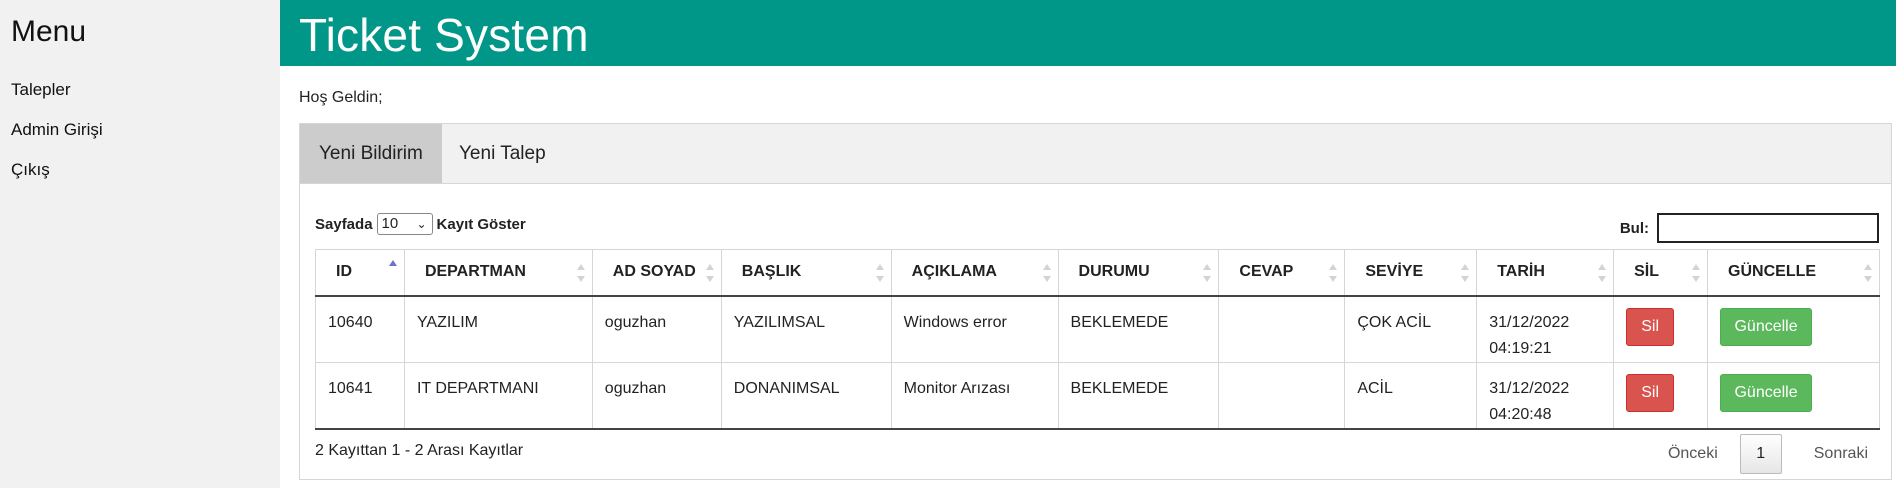  Describe the element at coordinates (1138, 273) in the screenshot. I see `column-header-durumu: DURUMU` at that location.